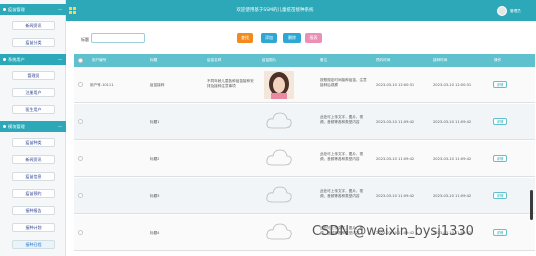  What do you see at coordinates (395, 85) in the screenshot?
I see `cell-booking-time: 2023-03-10 12:00:31` at bounding box center [395, 85].